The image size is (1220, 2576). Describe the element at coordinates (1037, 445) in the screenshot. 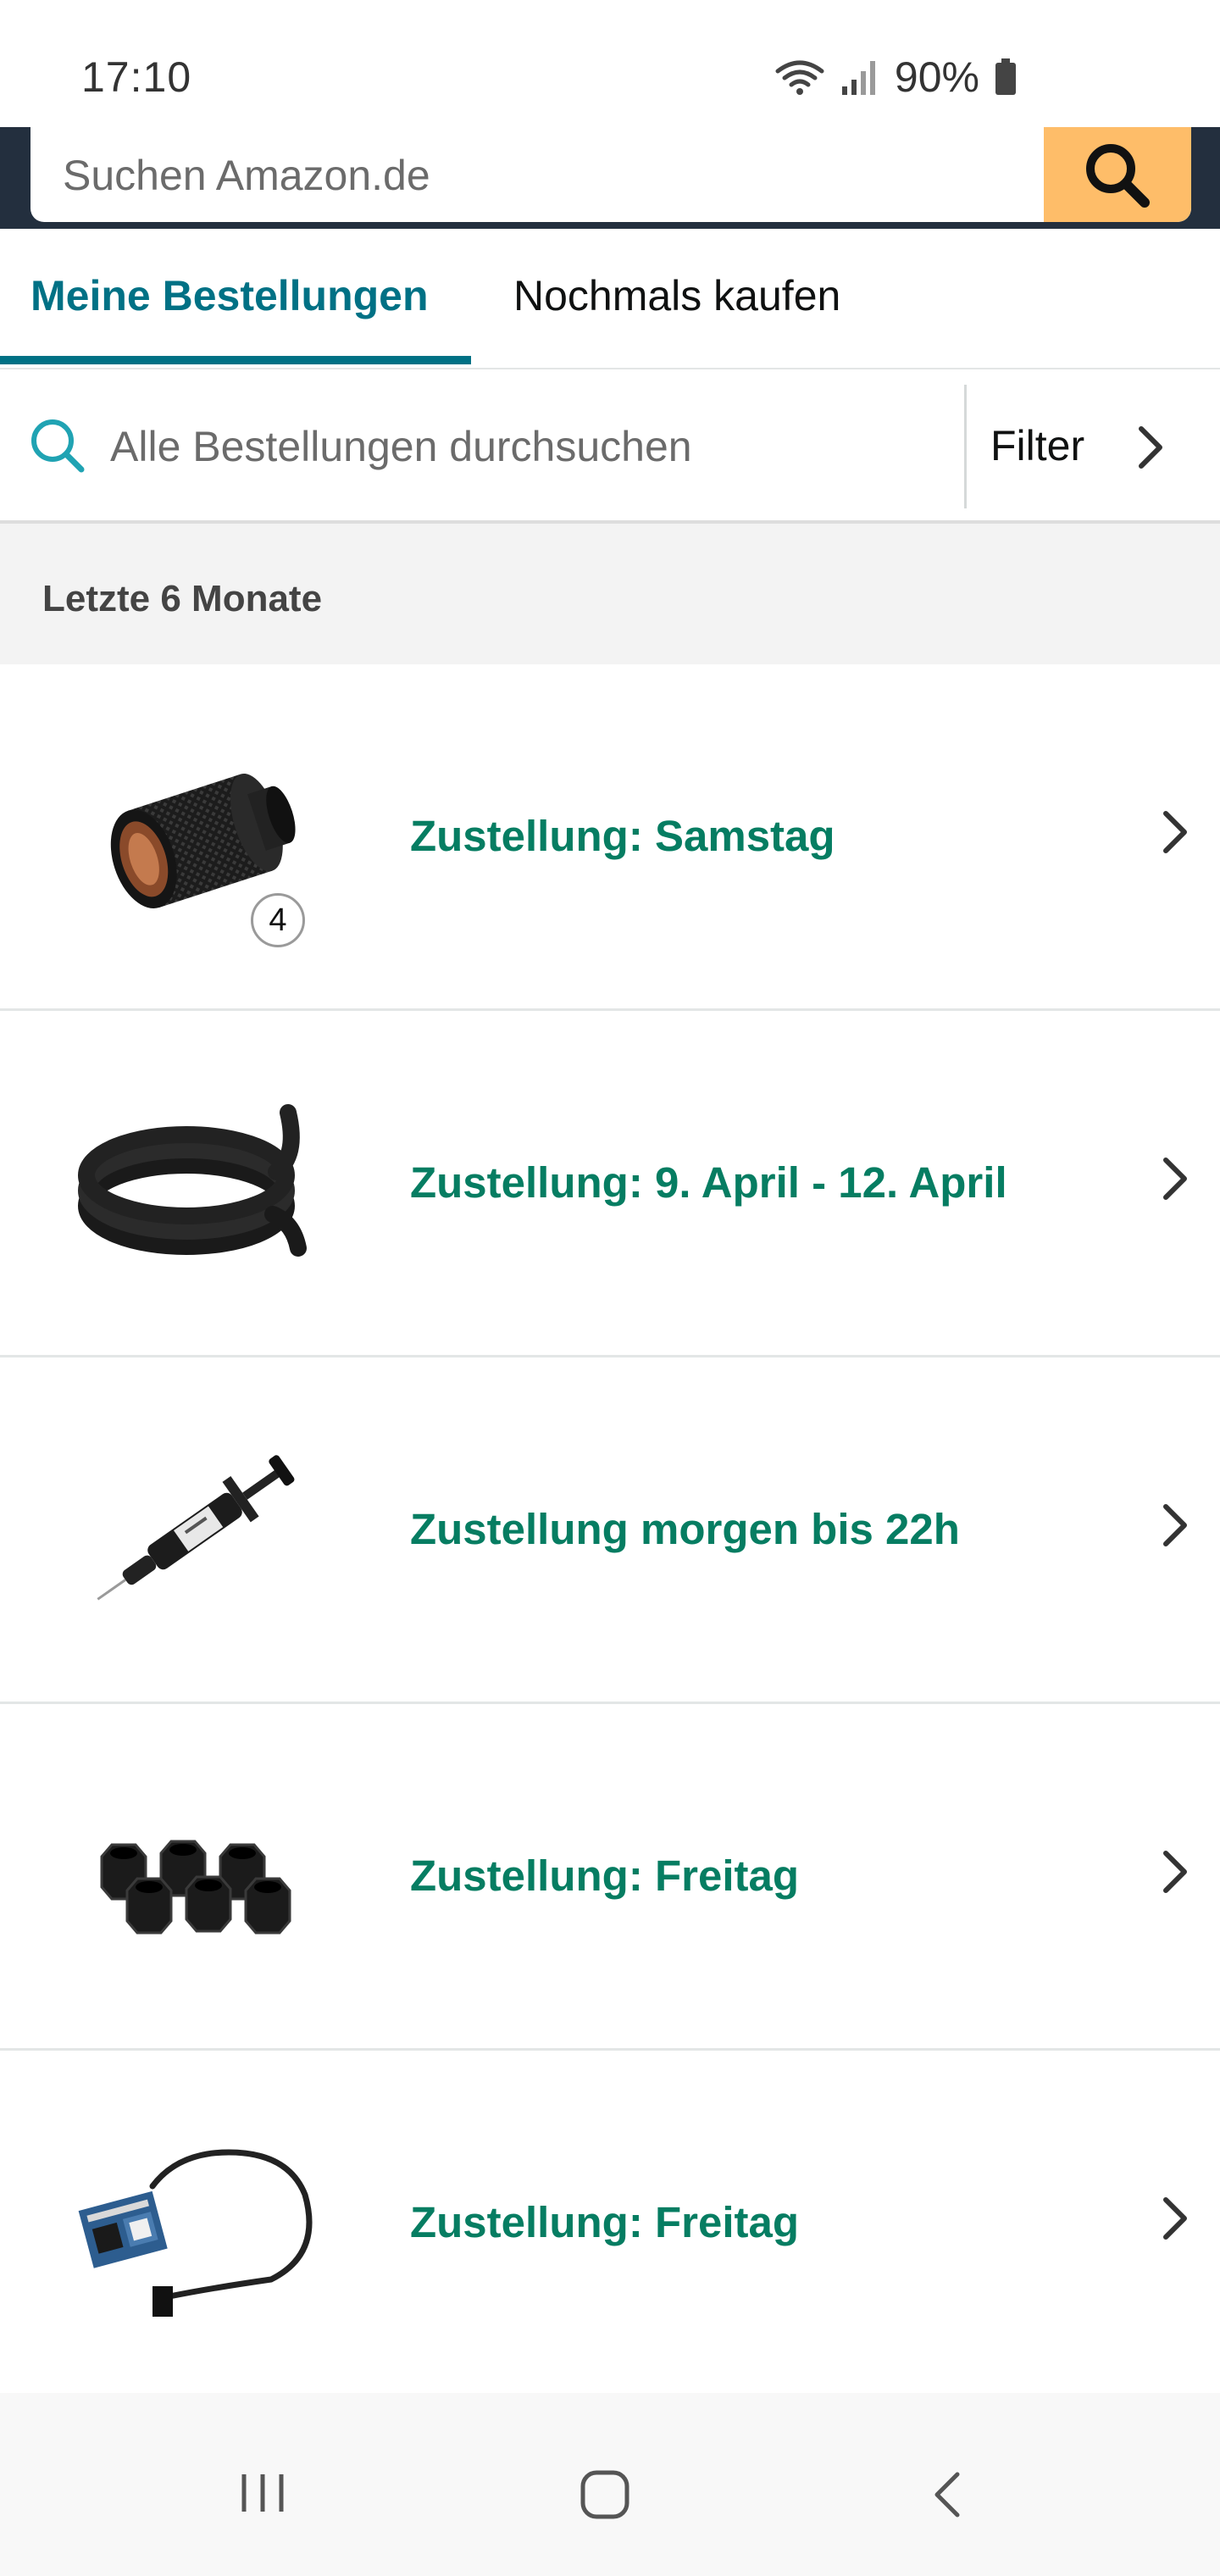

I see `filter-label: Filter` at that location.